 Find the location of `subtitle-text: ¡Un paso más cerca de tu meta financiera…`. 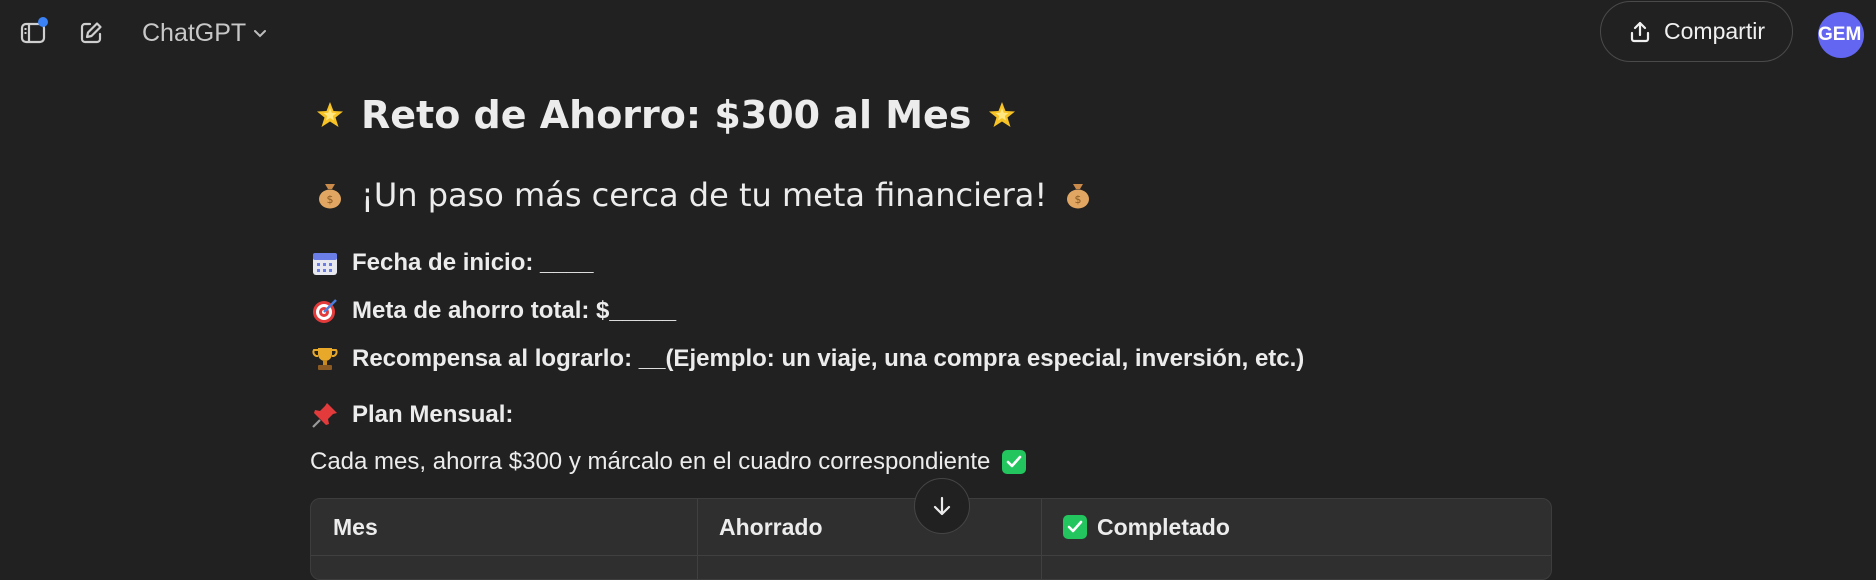

subtitle-text: ¡Un paso más cerca de tu meta financiera… is located at coordinates (704, 195).